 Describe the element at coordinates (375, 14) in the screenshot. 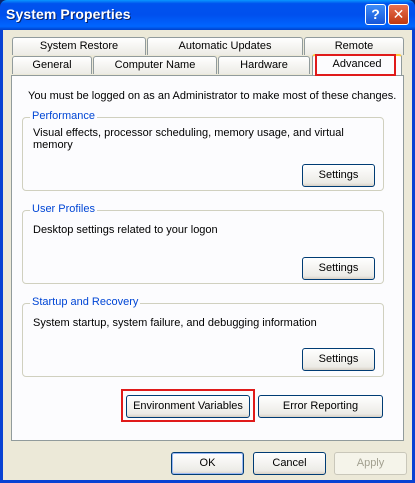

I see `help-button: ?` at that location.